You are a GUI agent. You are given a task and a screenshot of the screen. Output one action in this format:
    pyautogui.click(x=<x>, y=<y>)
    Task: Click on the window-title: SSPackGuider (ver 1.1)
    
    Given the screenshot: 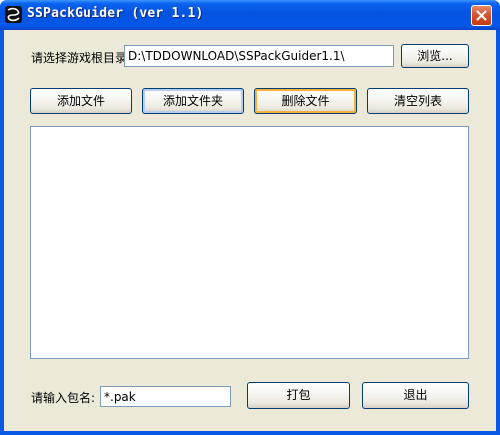 What is the action you would take?
    pyautogui.click(x=115, y=13)
    